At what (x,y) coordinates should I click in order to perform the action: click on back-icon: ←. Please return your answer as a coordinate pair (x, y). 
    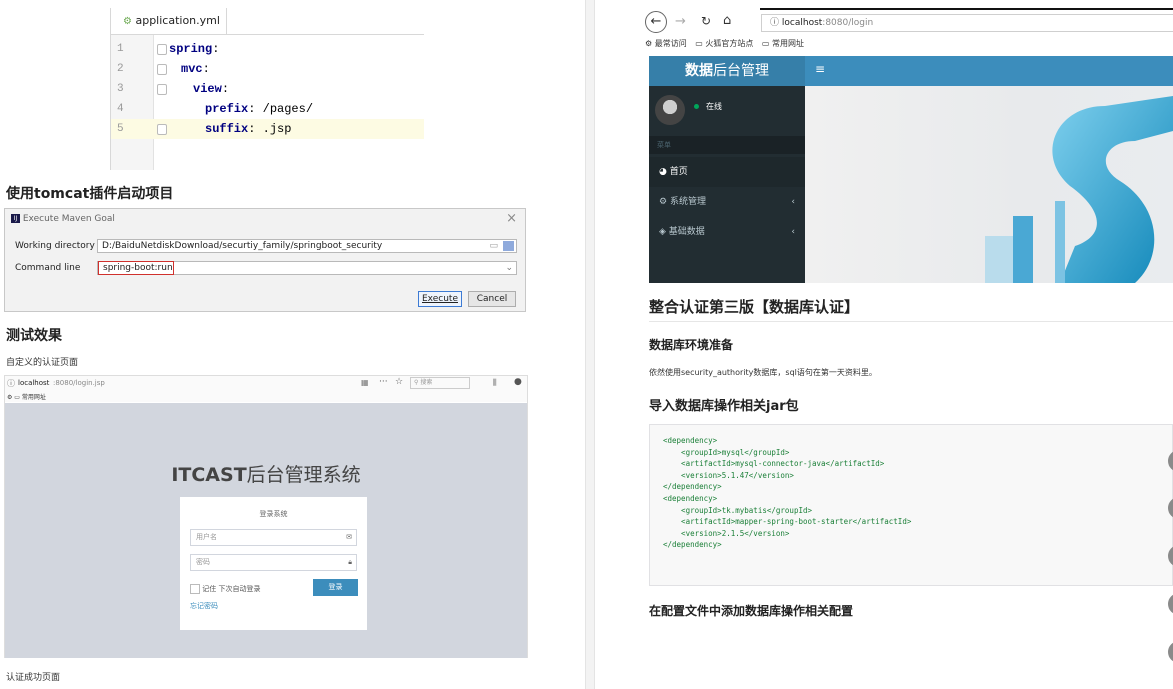
    Looking at the image, I should click on (656, 22).